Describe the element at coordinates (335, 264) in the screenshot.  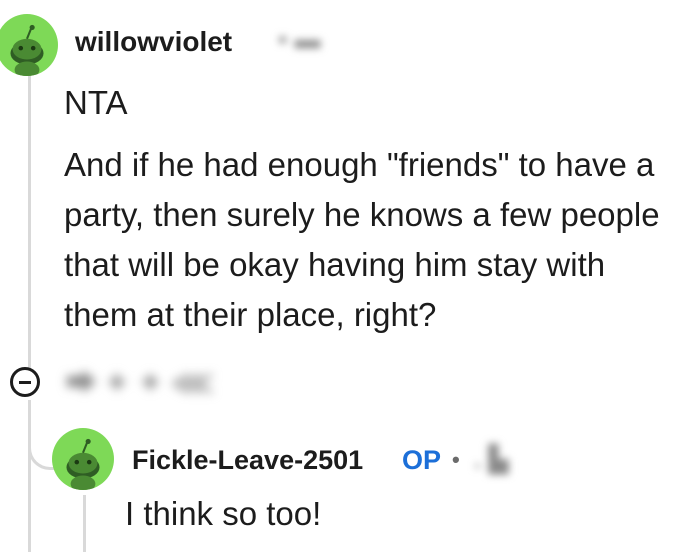
I see `comment-line: that will be okay having him stay with` at that location.